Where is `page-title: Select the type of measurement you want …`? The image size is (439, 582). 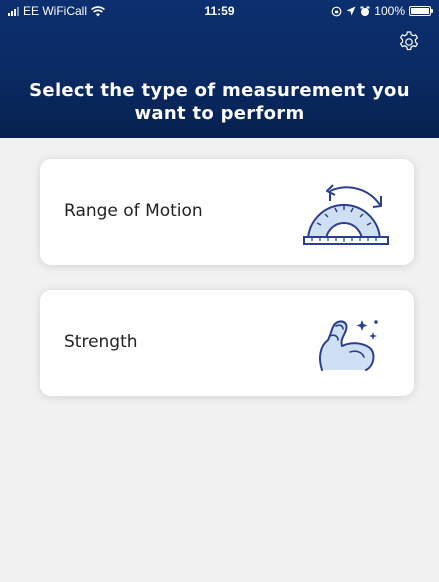 page-title: Select the type of measurement you want … is located at coordinates (219, 102).